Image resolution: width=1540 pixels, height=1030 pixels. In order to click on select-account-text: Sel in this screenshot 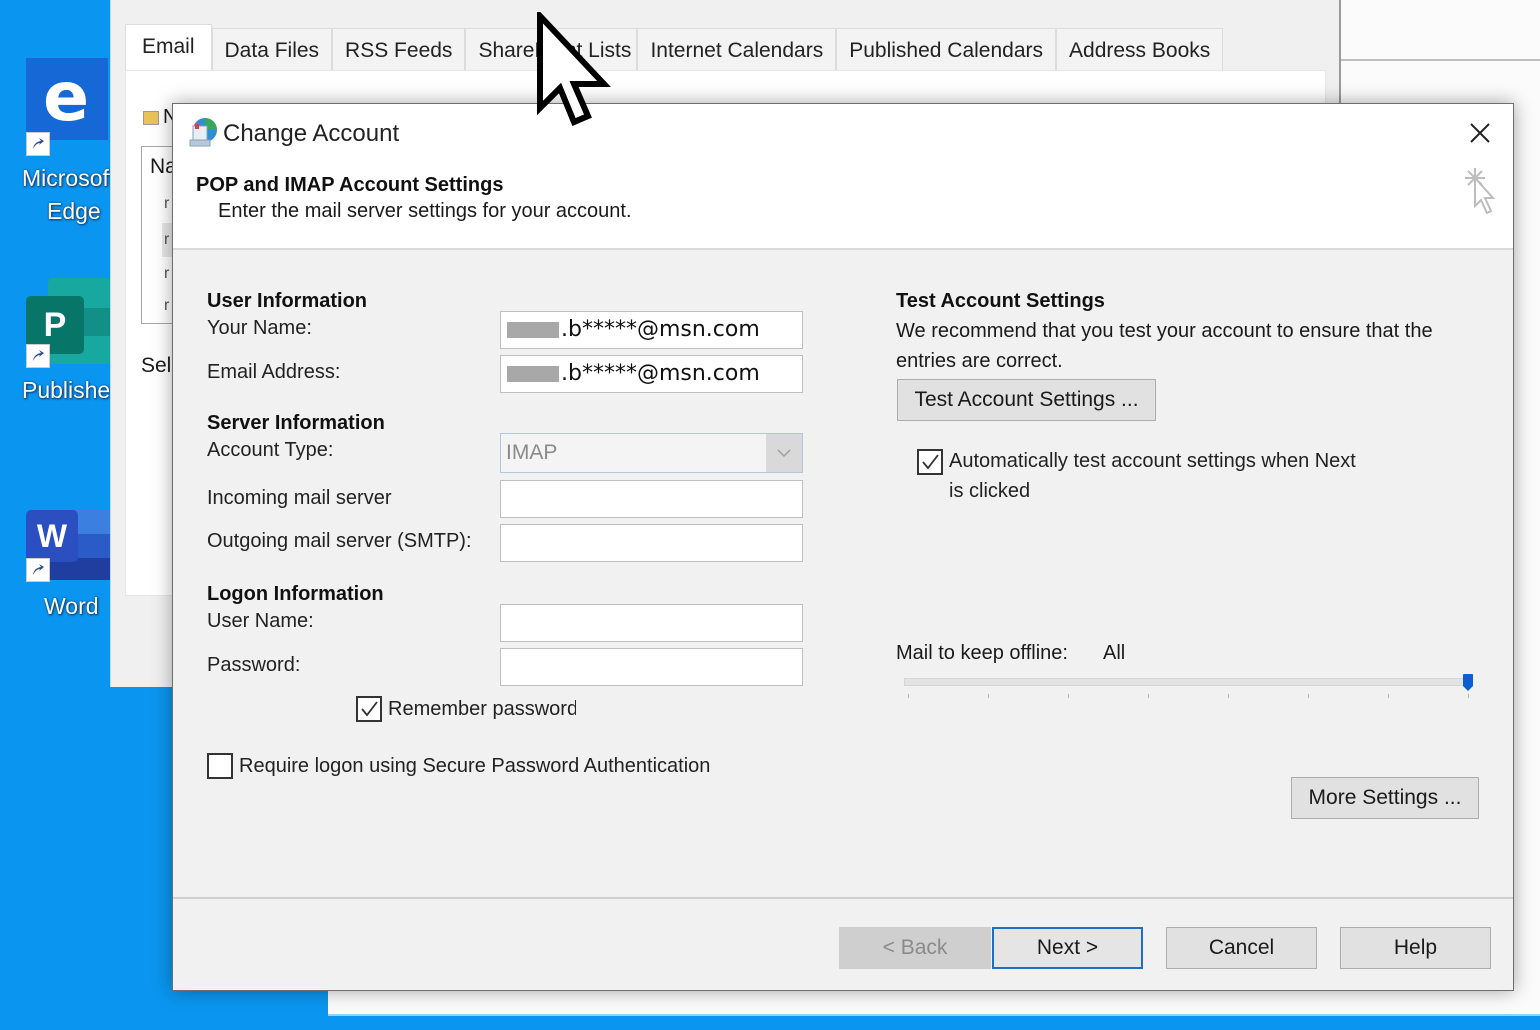, I will do `click(156, 365)`.